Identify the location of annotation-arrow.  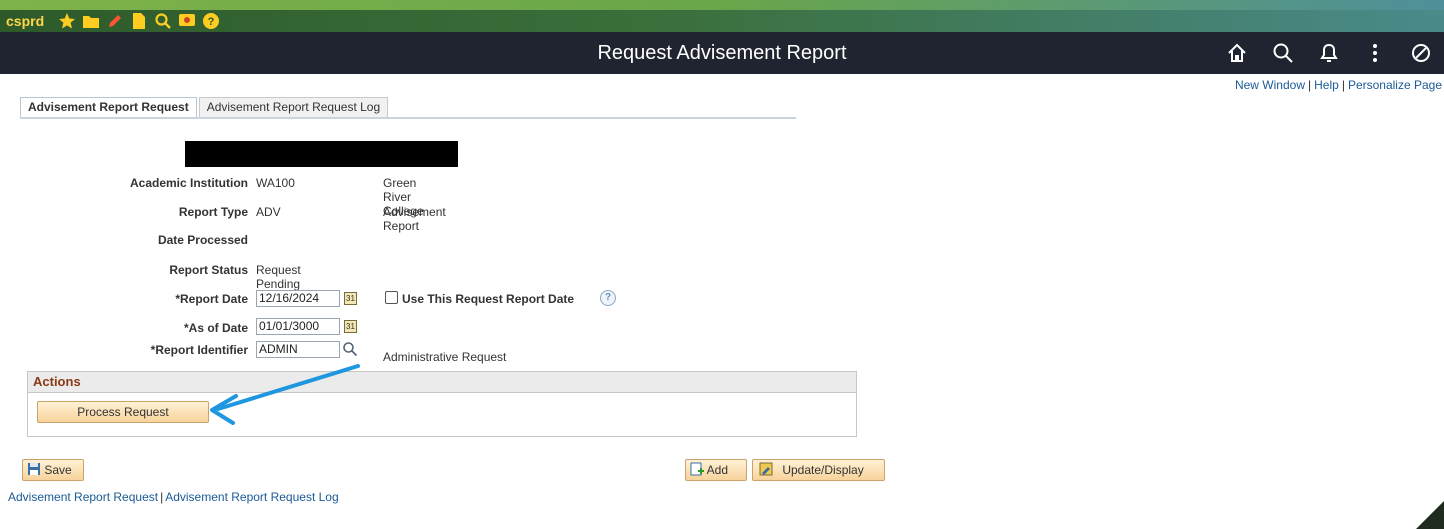
(285, 394).